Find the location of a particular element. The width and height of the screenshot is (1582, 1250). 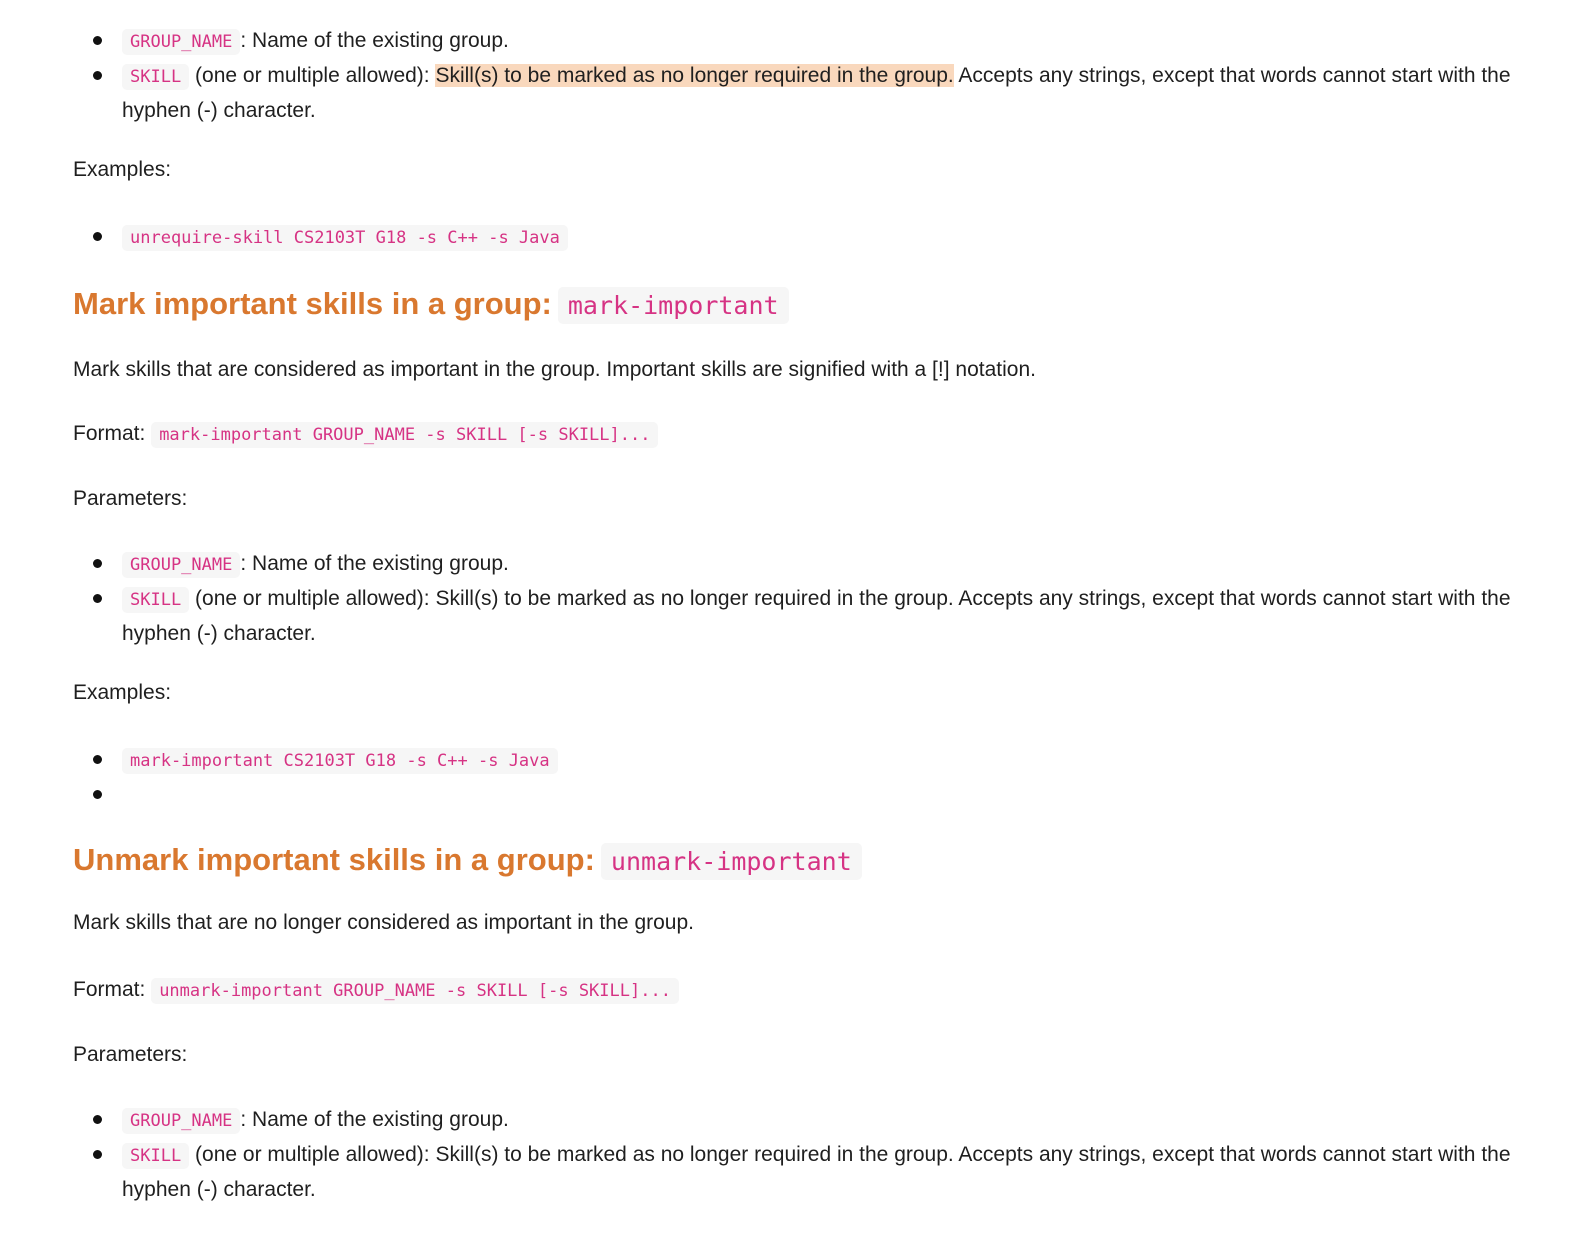

heading-code: unmark-important is located at coordinates (731, 861).